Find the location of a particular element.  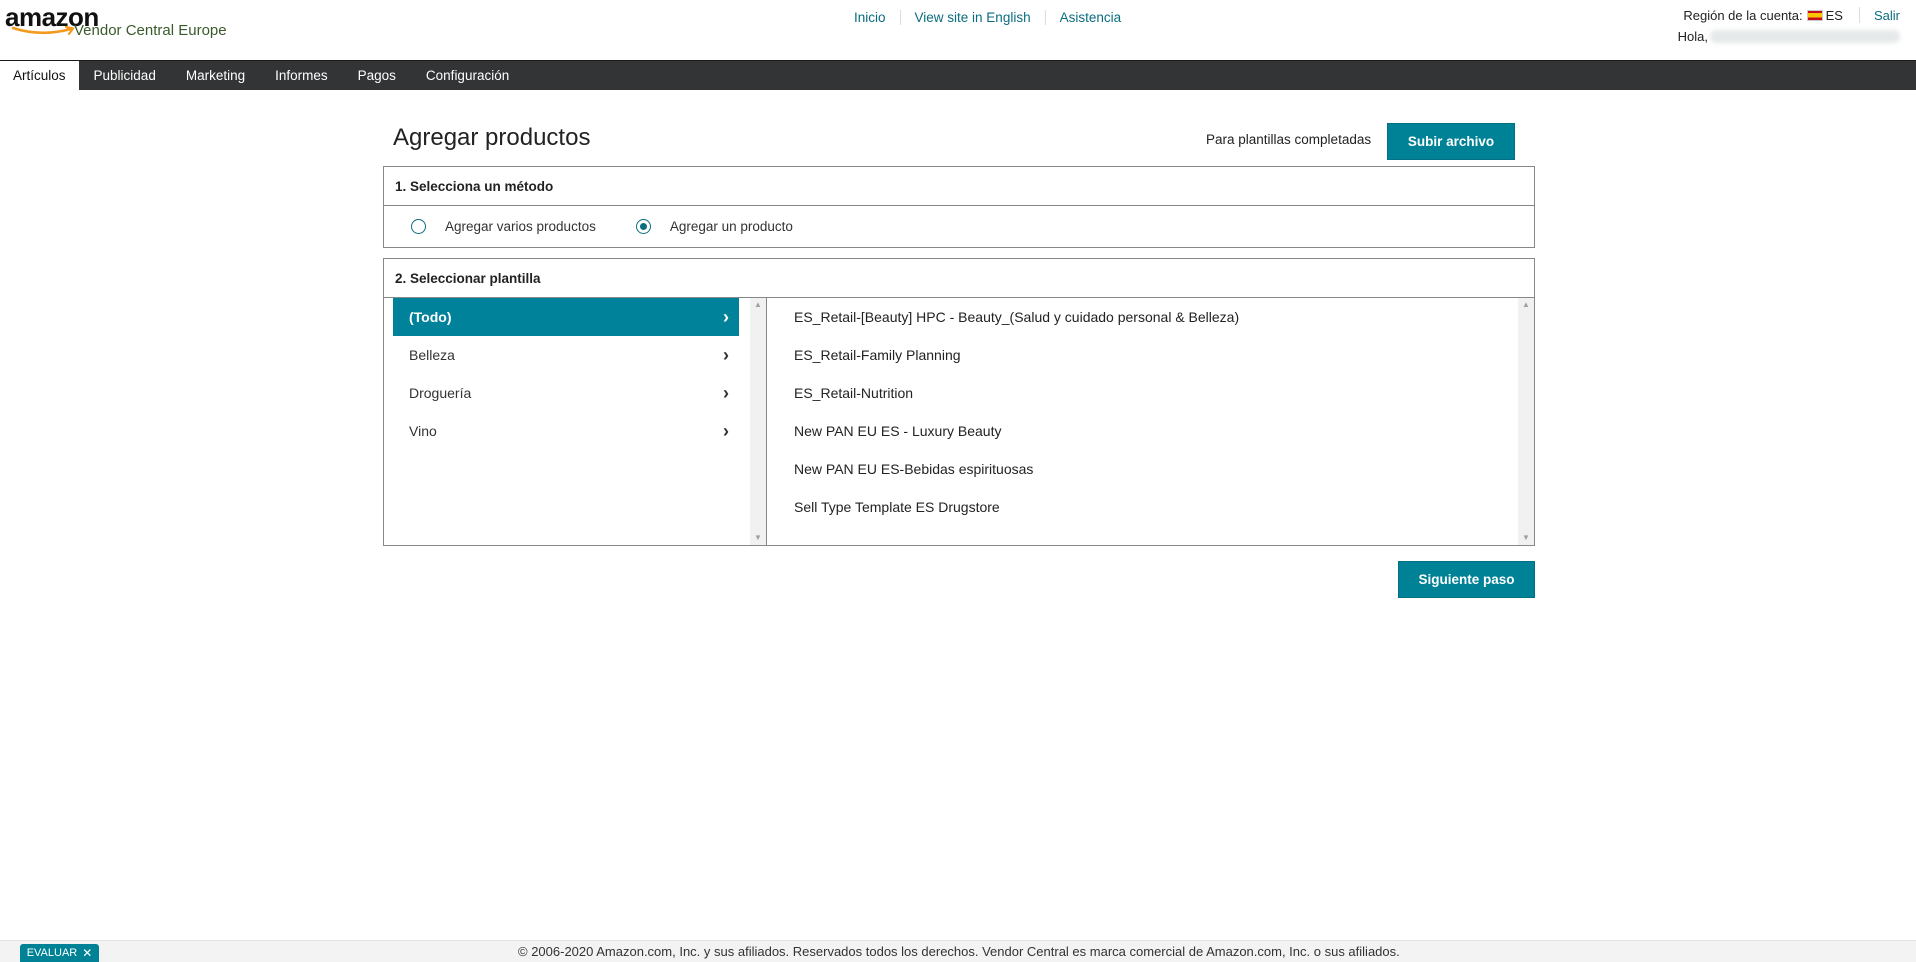

nav-item-informes: Informes is located at coordinates (301, 75).